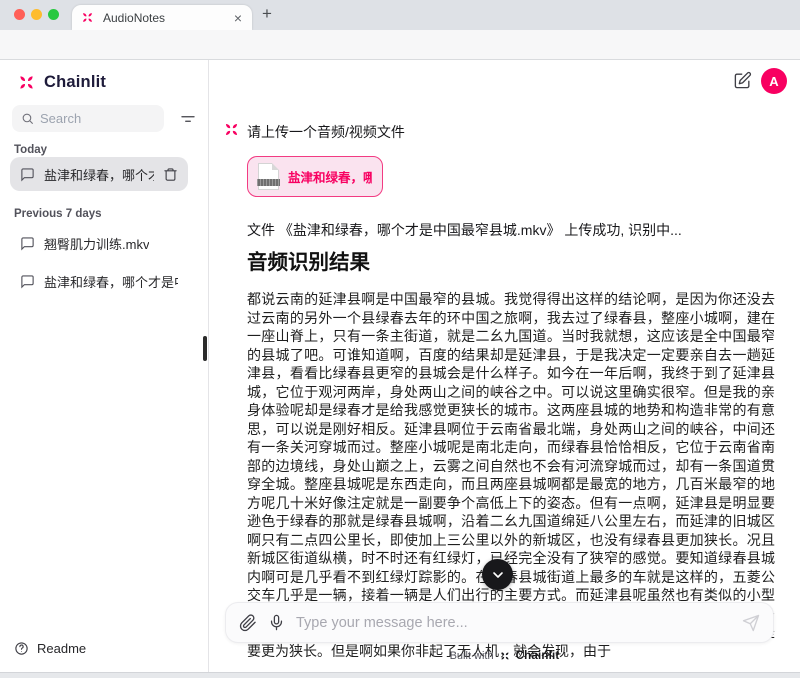 This screenshot has height=678, width=800. I want to click on built-with-brand: Chainlit, so click(538, 656).